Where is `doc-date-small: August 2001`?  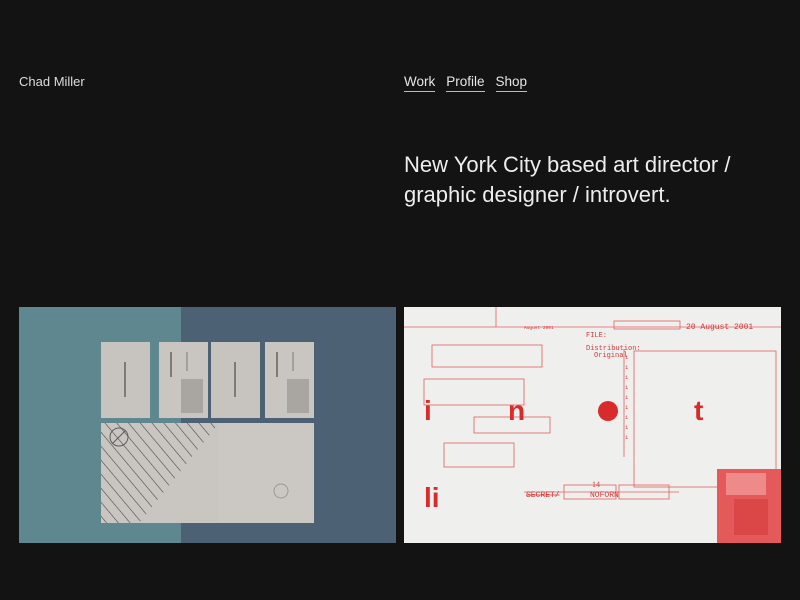 doc-date-small: August 2001 is located at coordinates (539, 328).